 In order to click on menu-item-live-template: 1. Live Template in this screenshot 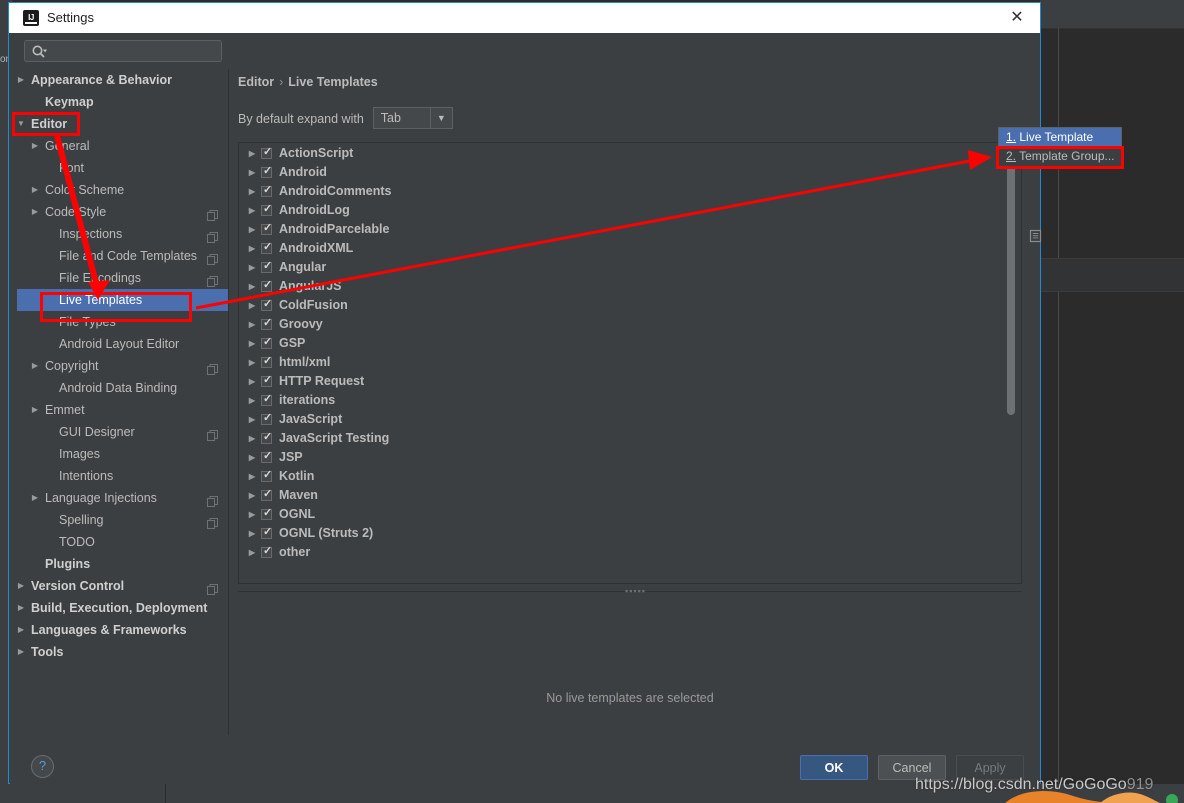, I will do `click(1060, 137)`.